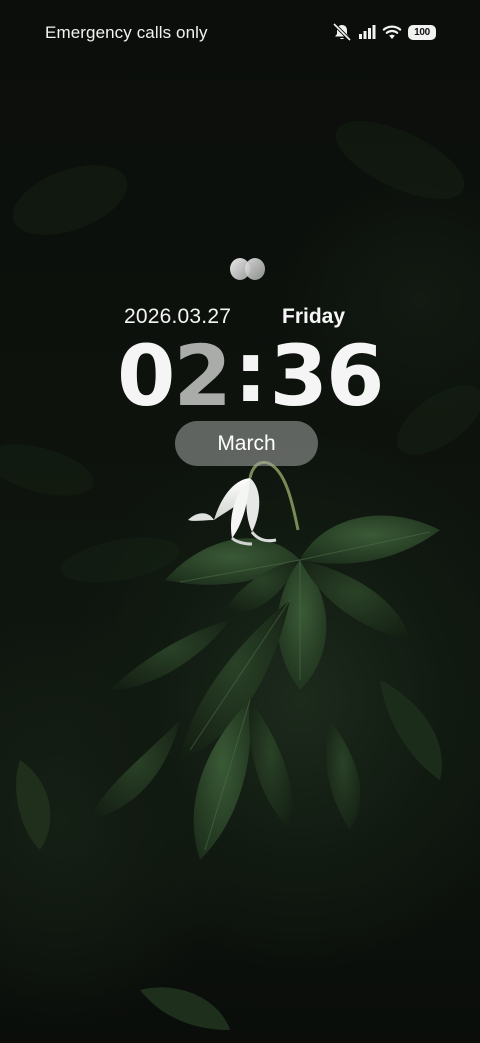 Image resolution: width=480 pixels, height=1043 pixels. What do you see at coordinates (126, 32) in the screenshot?
I see `carrier-status-text: Emergency calls only` at bounding box center [126, 32].